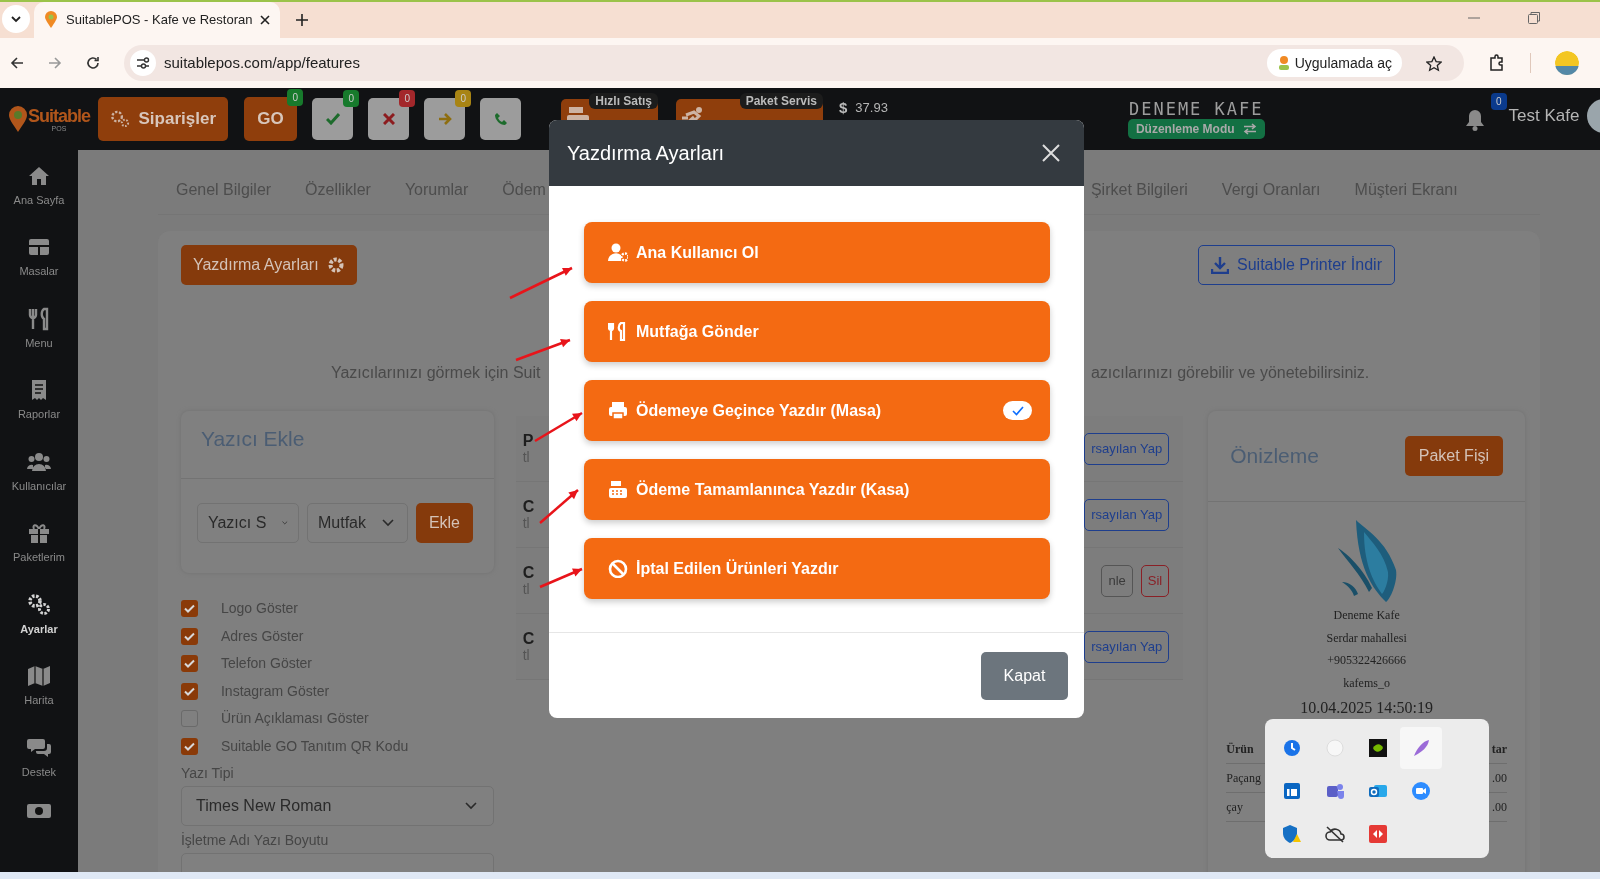 This screenshot has height=879, width=1600. I want to click on delete-button: Sil, so click(1155, 580).